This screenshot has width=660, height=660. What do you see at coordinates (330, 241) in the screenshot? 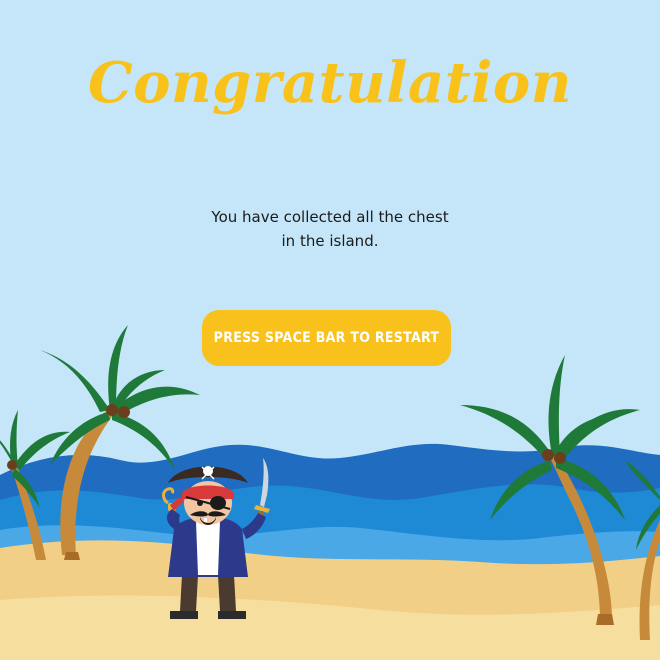
I see `message-line-2: in the island.` at bounding box center [330, 241].